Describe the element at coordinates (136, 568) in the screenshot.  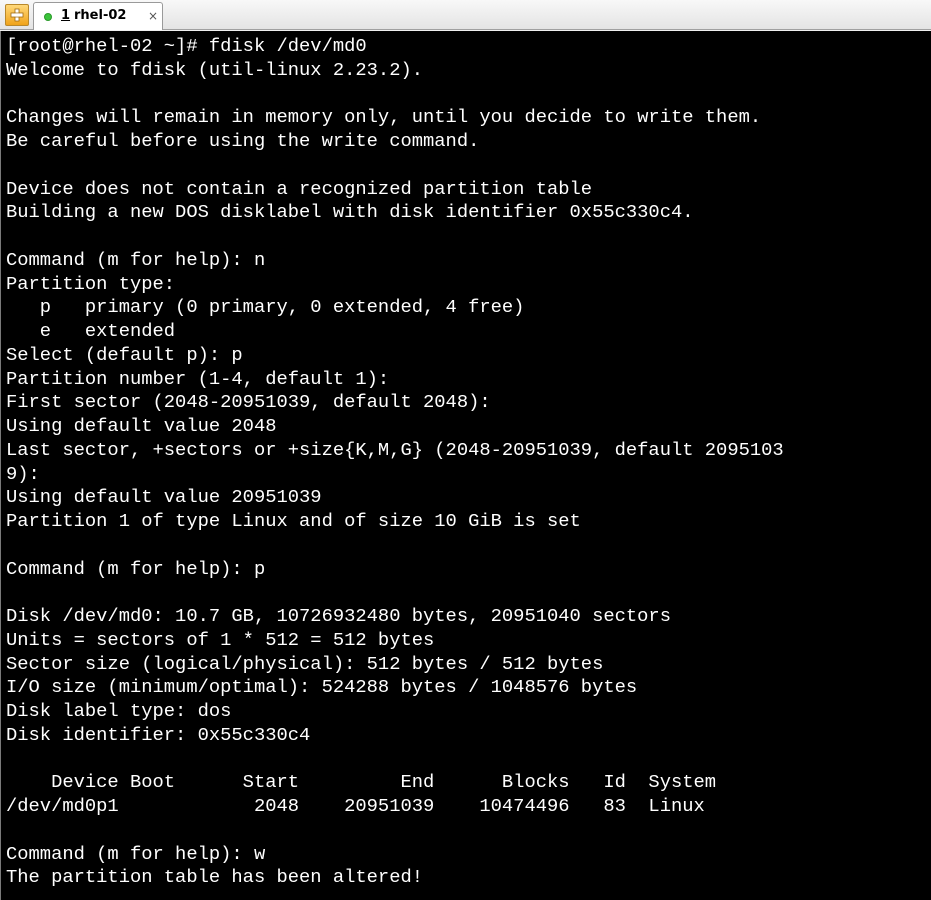
I see `terminal-line: Command (m for help): p` at that location.